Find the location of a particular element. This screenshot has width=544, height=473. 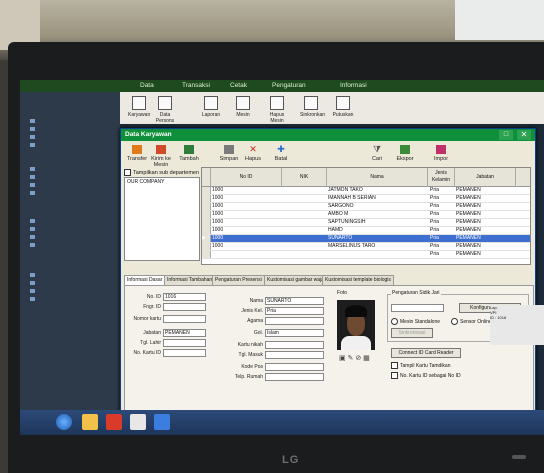

toolbar-data-button: Data Persons is located at coordinates (165, 110).